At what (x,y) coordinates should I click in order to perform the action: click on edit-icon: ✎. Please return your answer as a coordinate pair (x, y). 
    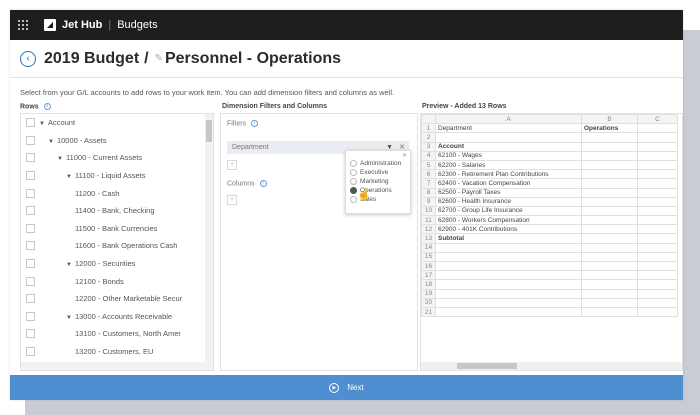
    Looking at the image, I should click on (159, 58).